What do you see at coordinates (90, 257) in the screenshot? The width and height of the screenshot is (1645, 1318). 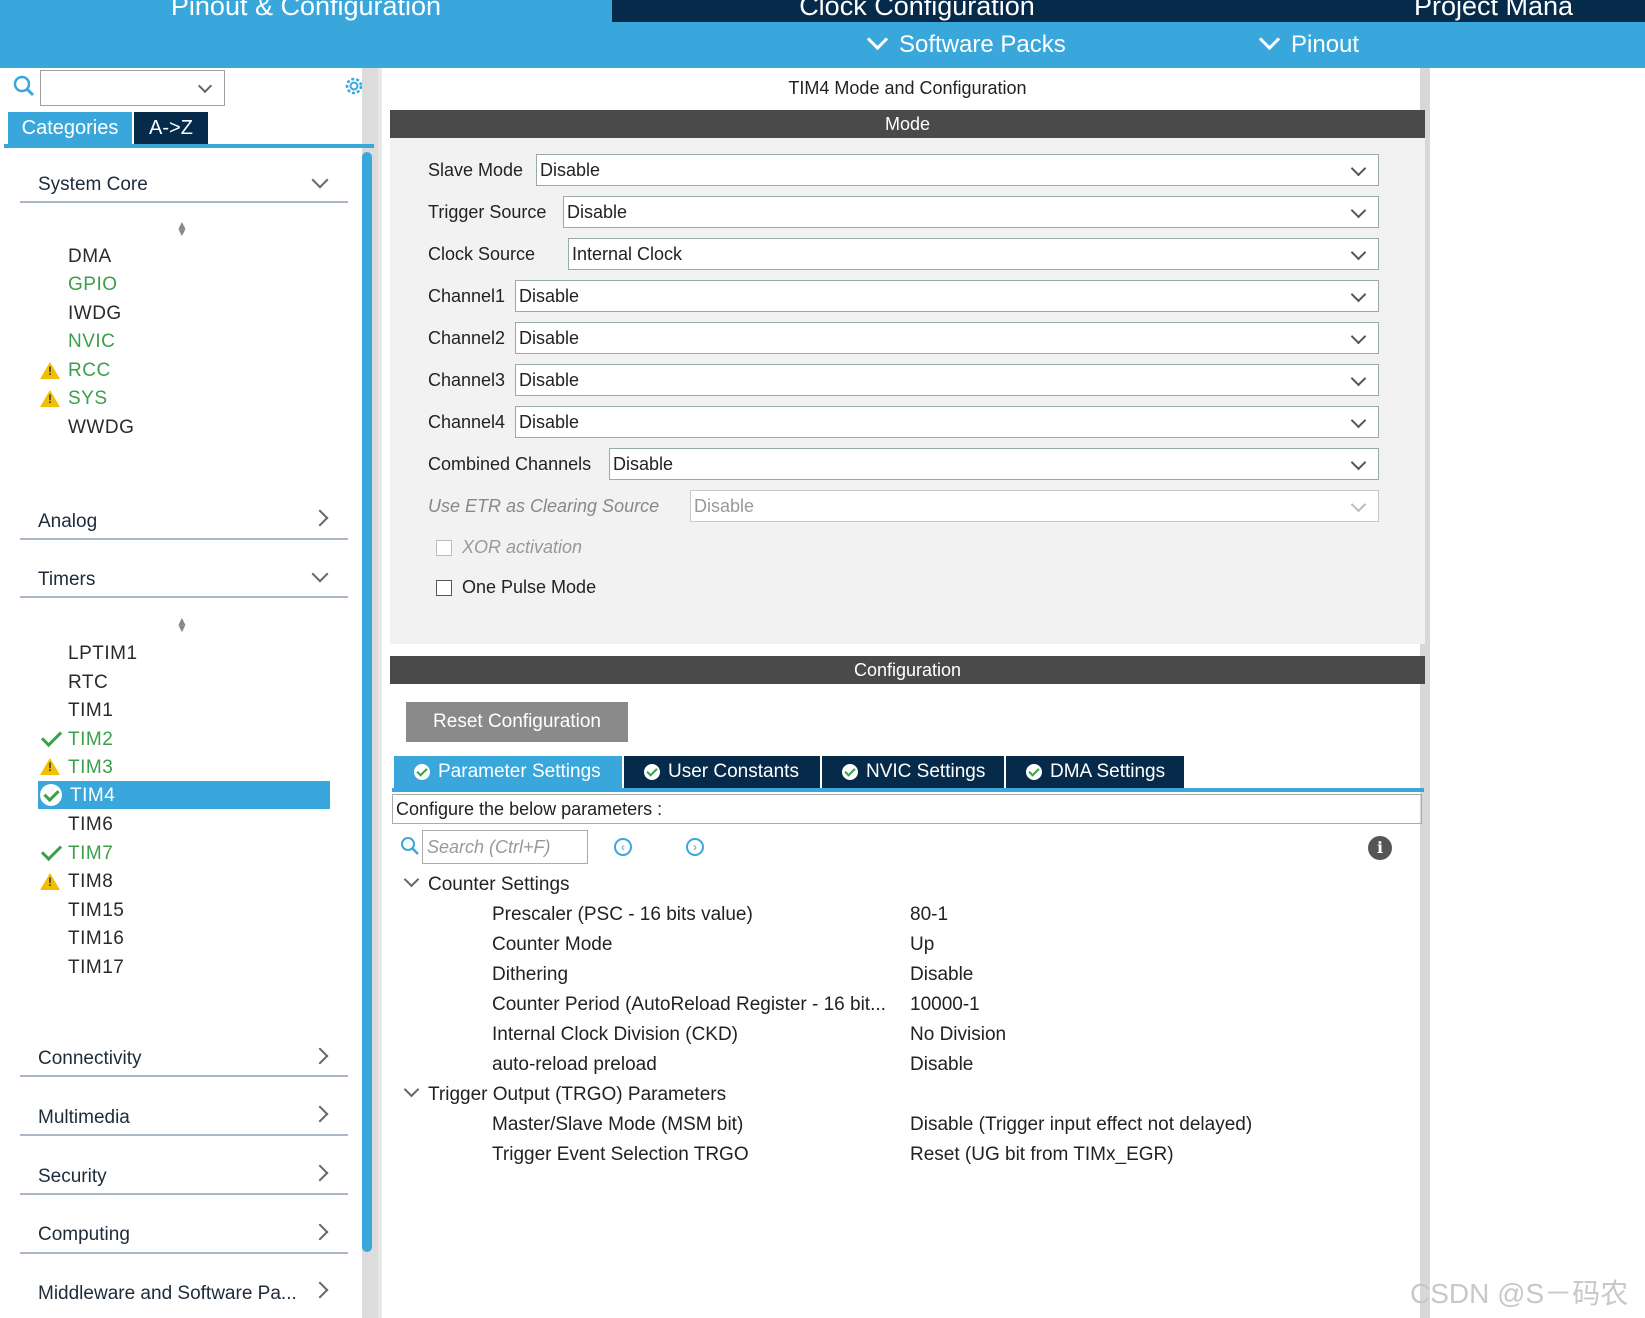 I see `sidebar-item-dma: DMA` at bounding box center [90, 257].